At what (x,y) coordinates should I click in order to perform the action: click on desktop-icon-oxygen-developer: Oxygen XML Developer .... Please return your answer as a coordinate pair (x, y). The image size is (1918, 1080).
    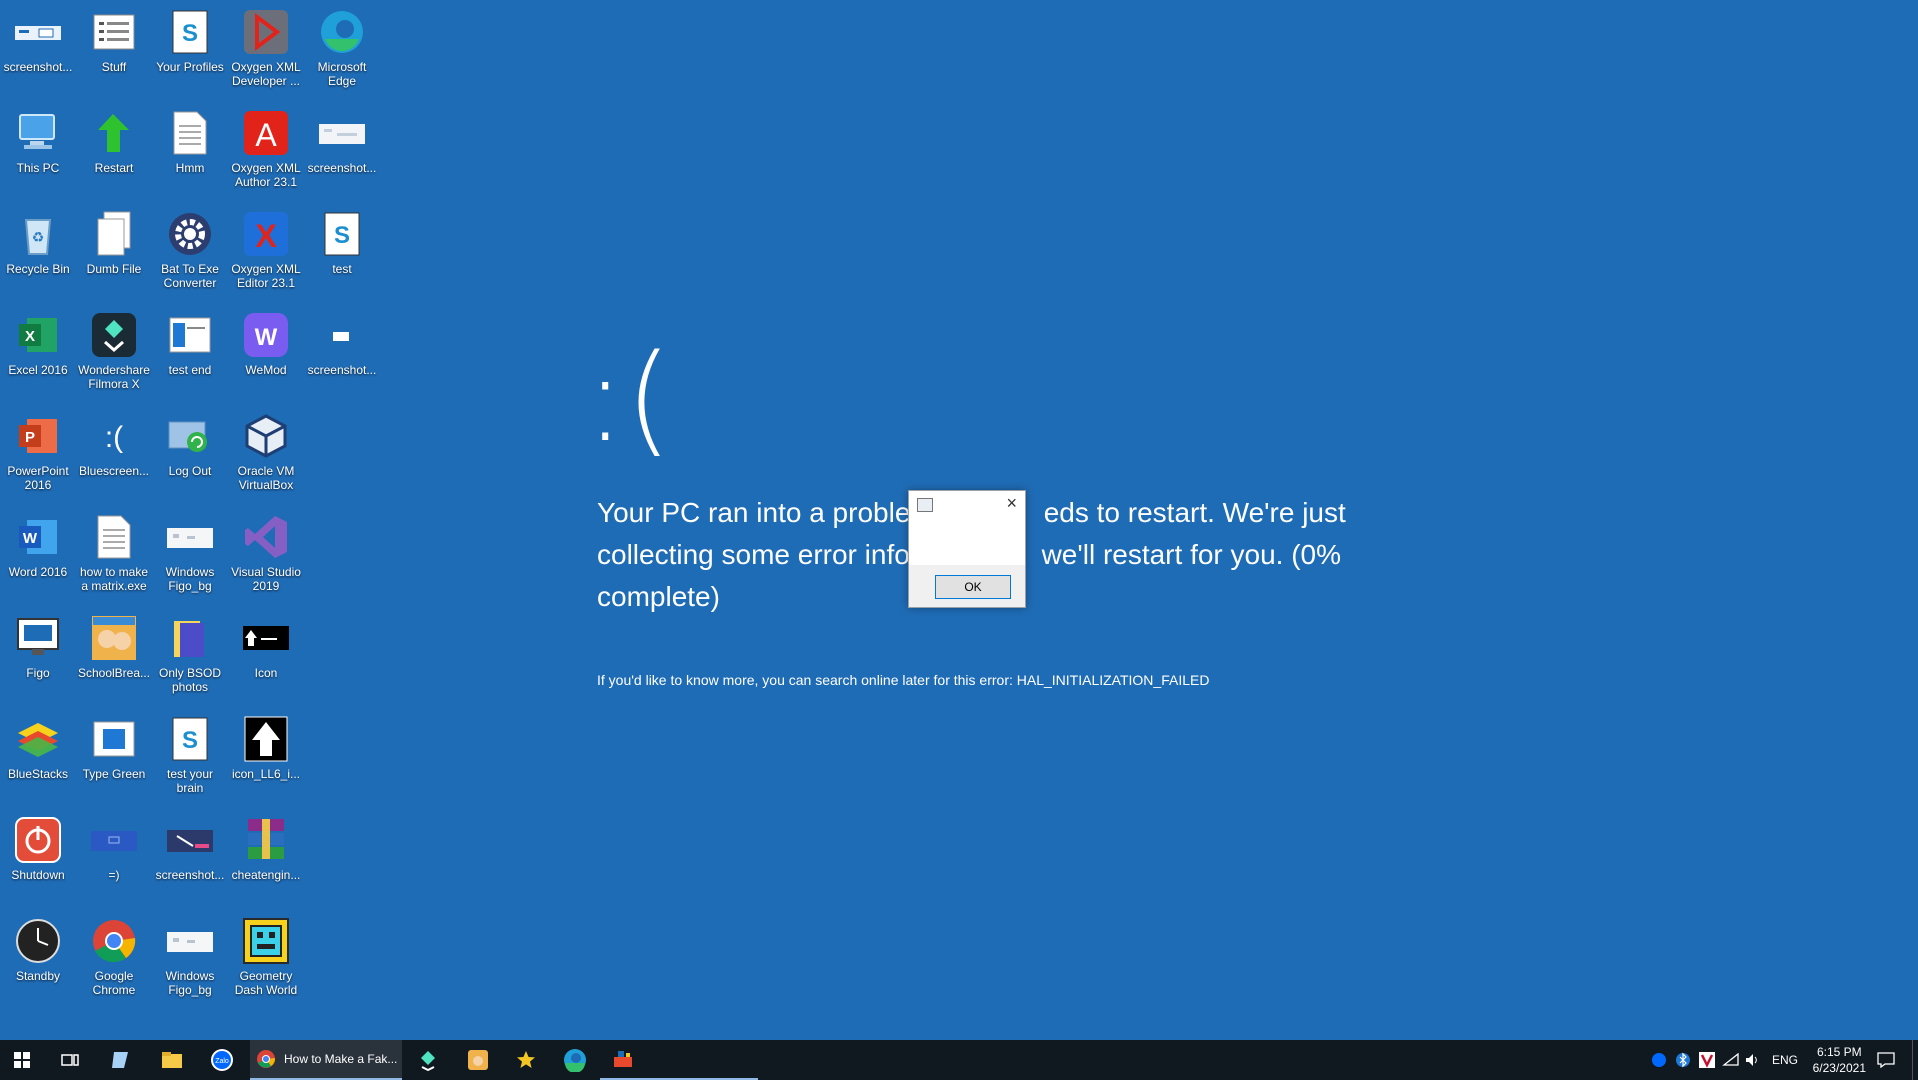
    Looking at the image, I should click on (266, 44).